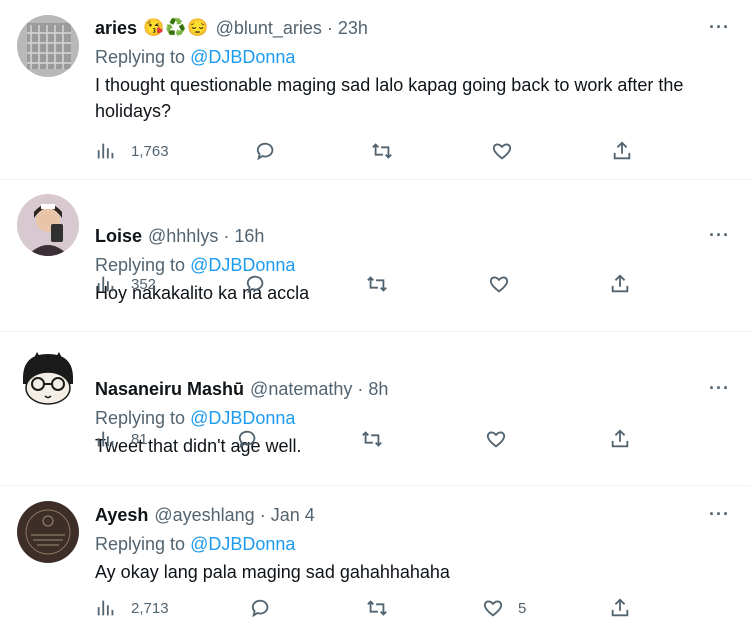 This screenshot has height=633, width=750. What do you see at coordinates (118, 236) in the screenshot?
I see `display-name: Loise` at bounding box center [118, 236].